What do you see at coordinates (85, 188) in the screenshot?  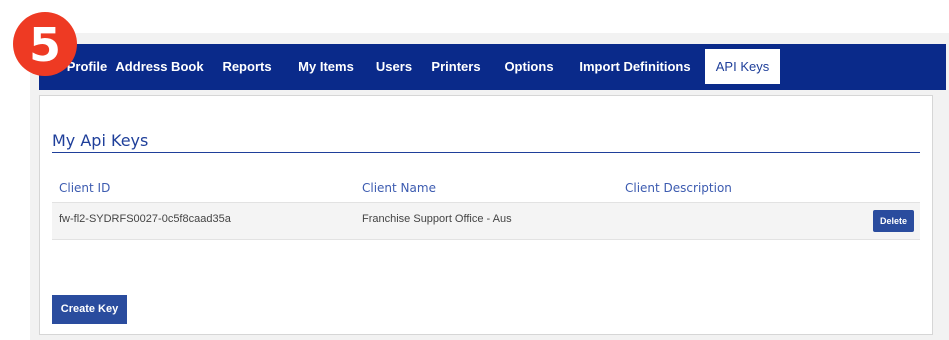 I see `column-header-client-id: Client ID` at bounding box center [85, 188].